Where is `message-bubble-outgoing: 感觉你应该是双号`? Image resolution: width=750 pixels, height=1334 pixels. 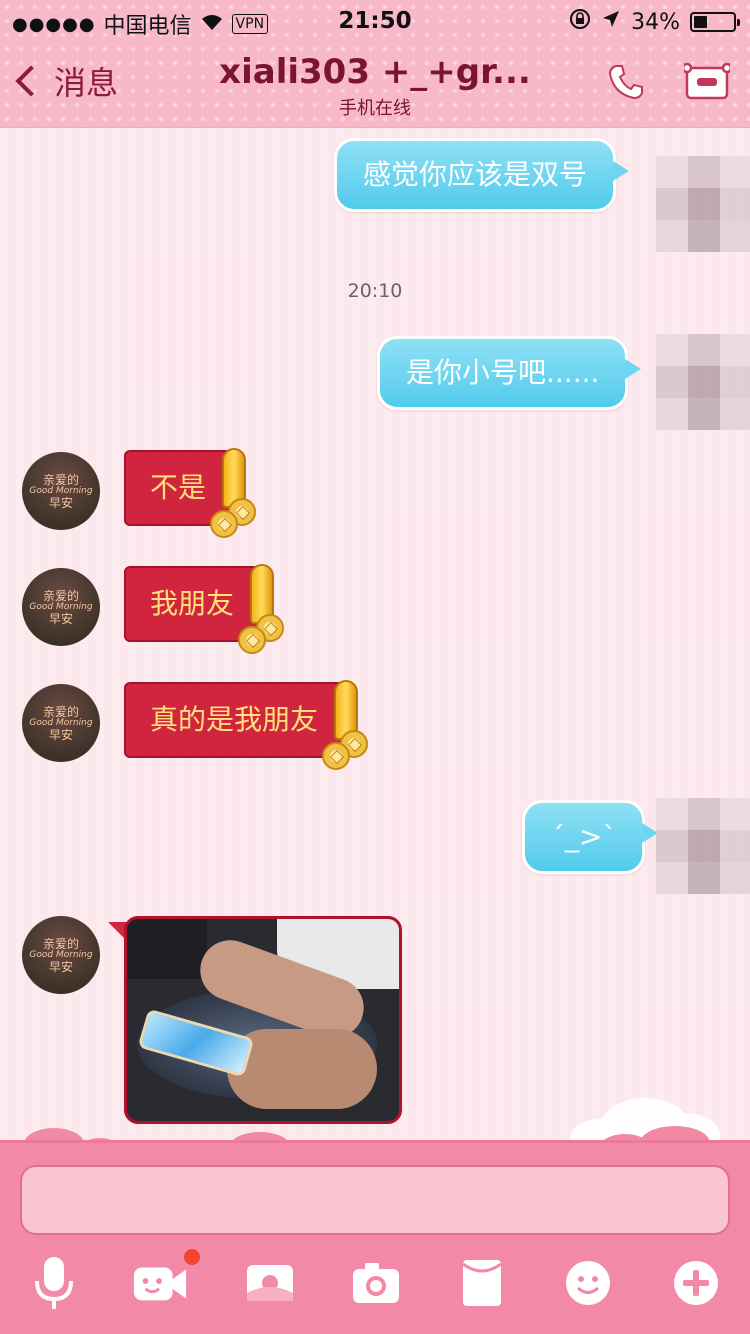 message-bubble-outgoing: 感觉你应该是双号 is located at coordinates (482, 175).